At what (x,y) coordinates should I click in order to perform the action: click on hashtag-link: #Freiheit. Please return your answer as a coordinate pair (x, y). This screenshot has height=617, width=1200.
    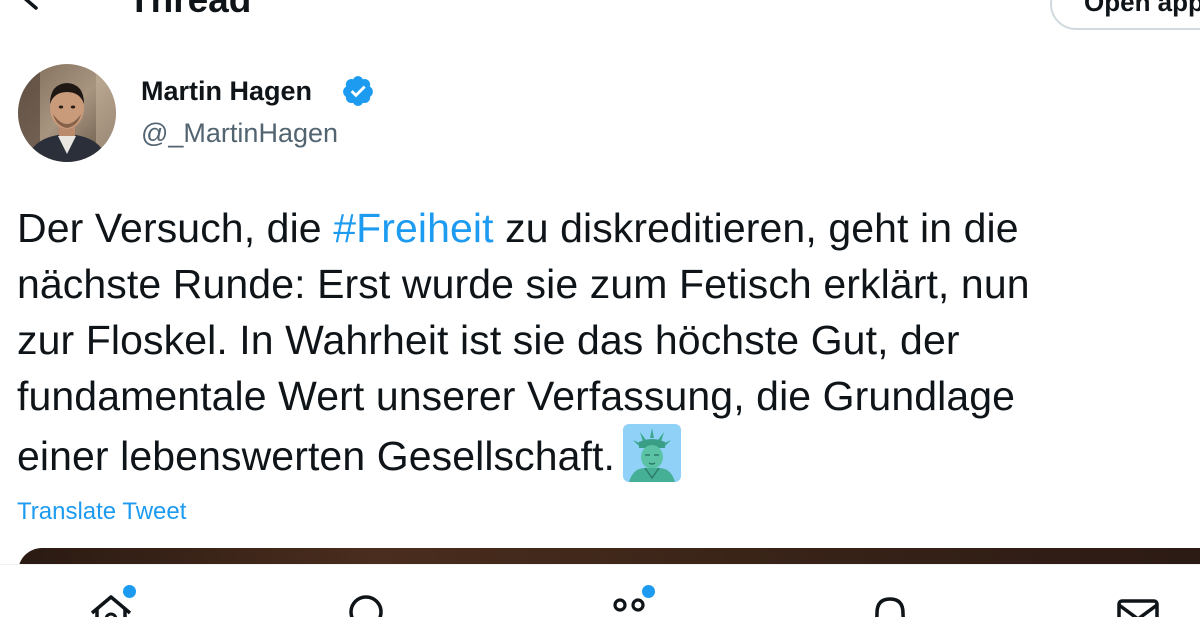
    Looking at the image, I should click on (413, 228).